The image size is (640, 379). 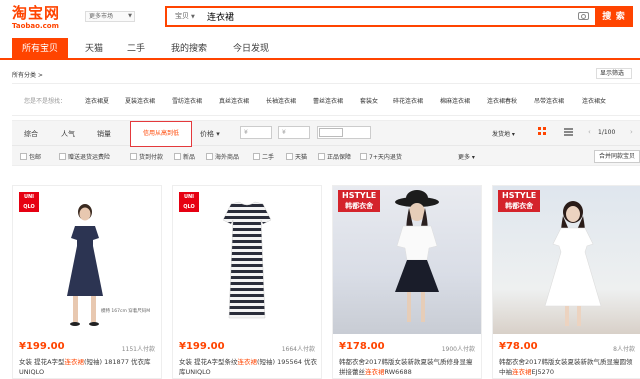 I want to click on sort-price: 价格 ▾, so click(x=210, y=134).